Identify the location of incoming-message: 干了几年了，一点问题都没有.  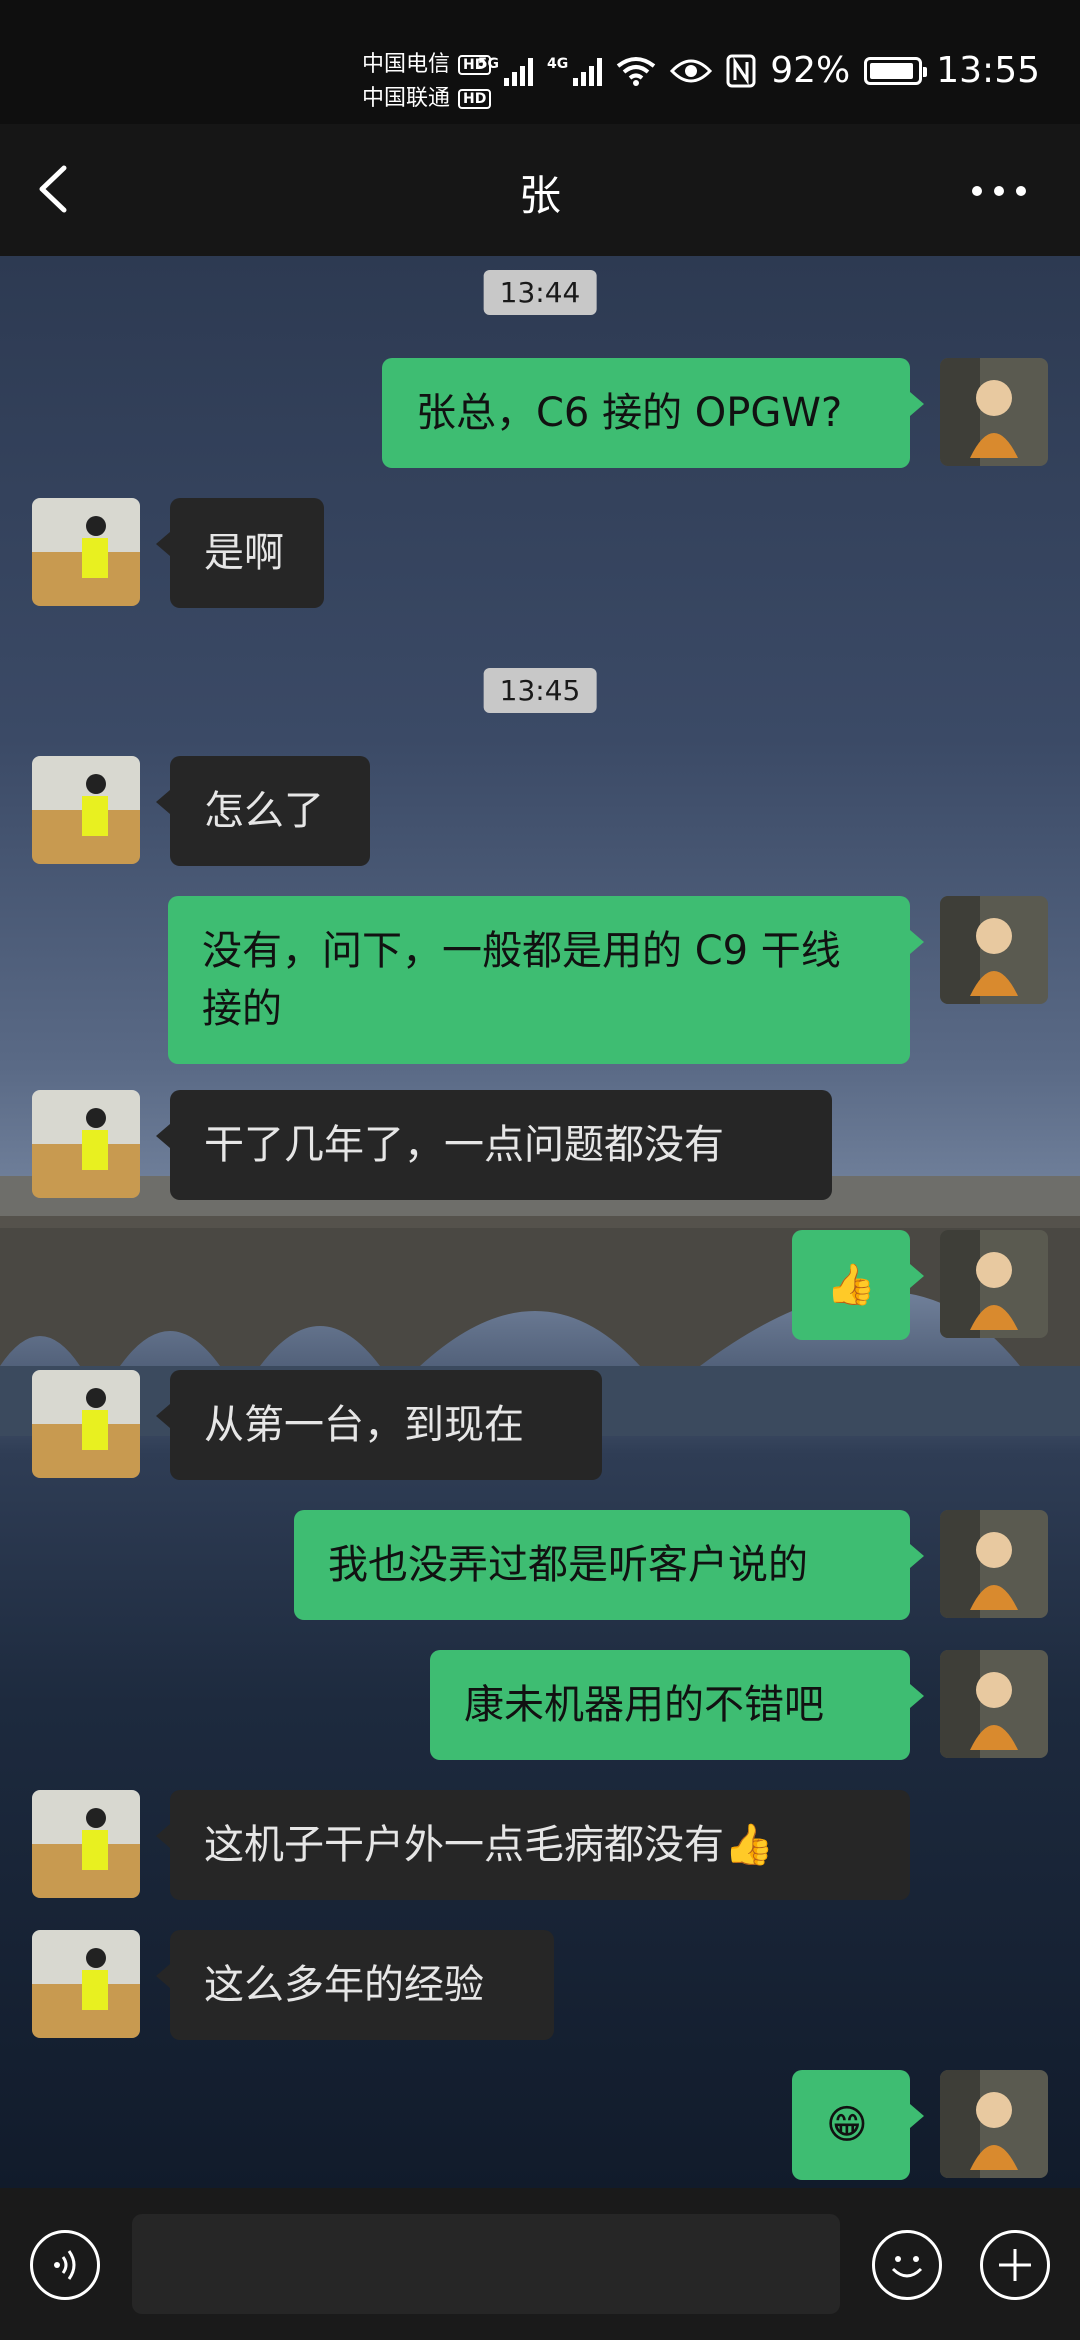
(494, 1145).